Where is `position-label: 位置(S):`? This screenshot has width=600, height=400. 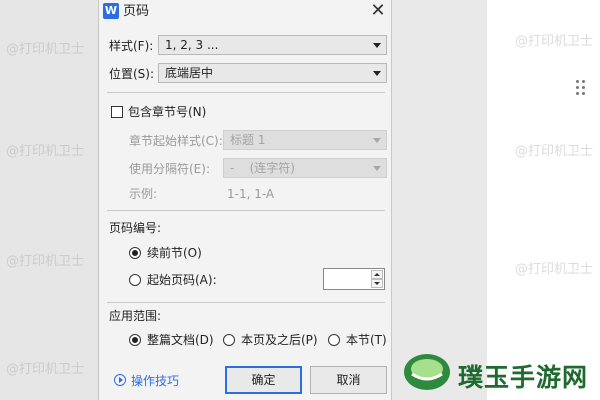 position-label: 位置(S): is located at coordinates (132, 74).